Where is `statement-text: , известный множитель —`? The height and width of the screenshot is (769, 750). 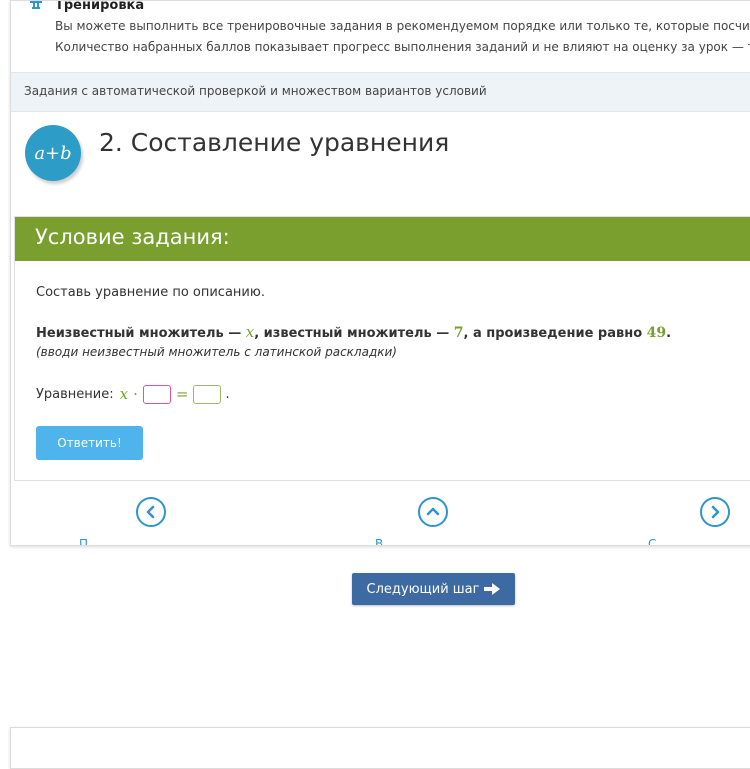
statement-text: , известный множитель — is located at coordinates (354, 333).